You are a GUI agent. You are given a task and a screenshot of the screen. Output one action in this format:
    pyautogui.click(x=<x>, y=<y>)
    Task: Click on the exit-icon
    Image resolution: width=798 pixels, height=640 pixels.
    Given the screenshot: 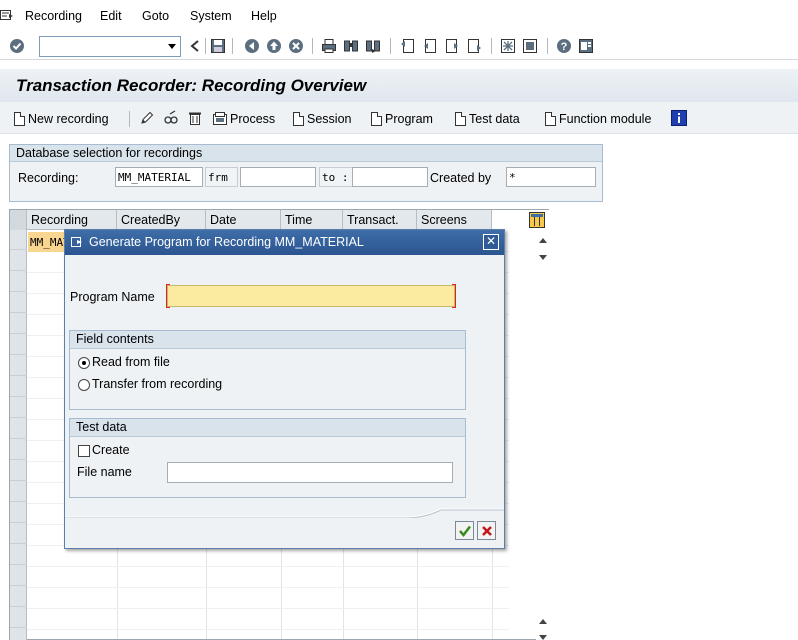 What is the action you would take?
    pyautogui.click(x=274, y=46)
    